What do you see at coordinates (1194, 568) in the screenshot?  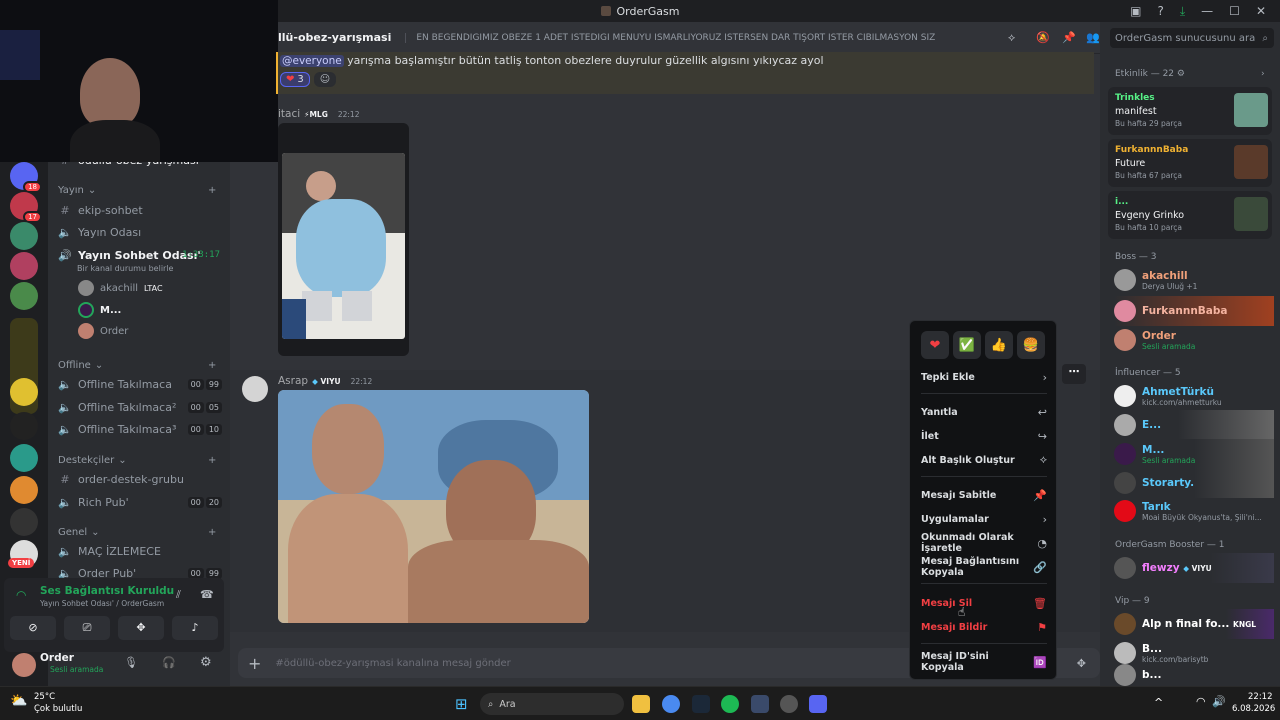 I see `member-item: flewzy ◆ VIYU` at bounding box center [1194, 568].